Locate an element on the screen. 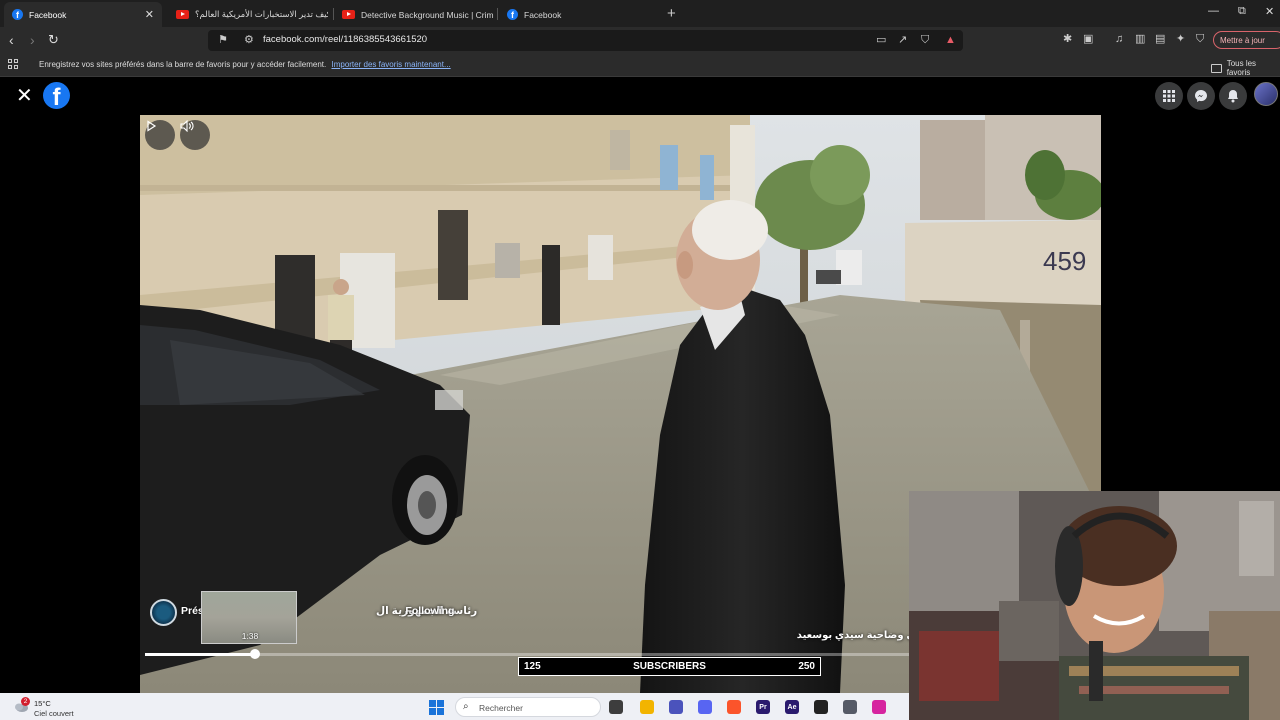  rewards-icon: ▲ is located at coordinates (950, 40).